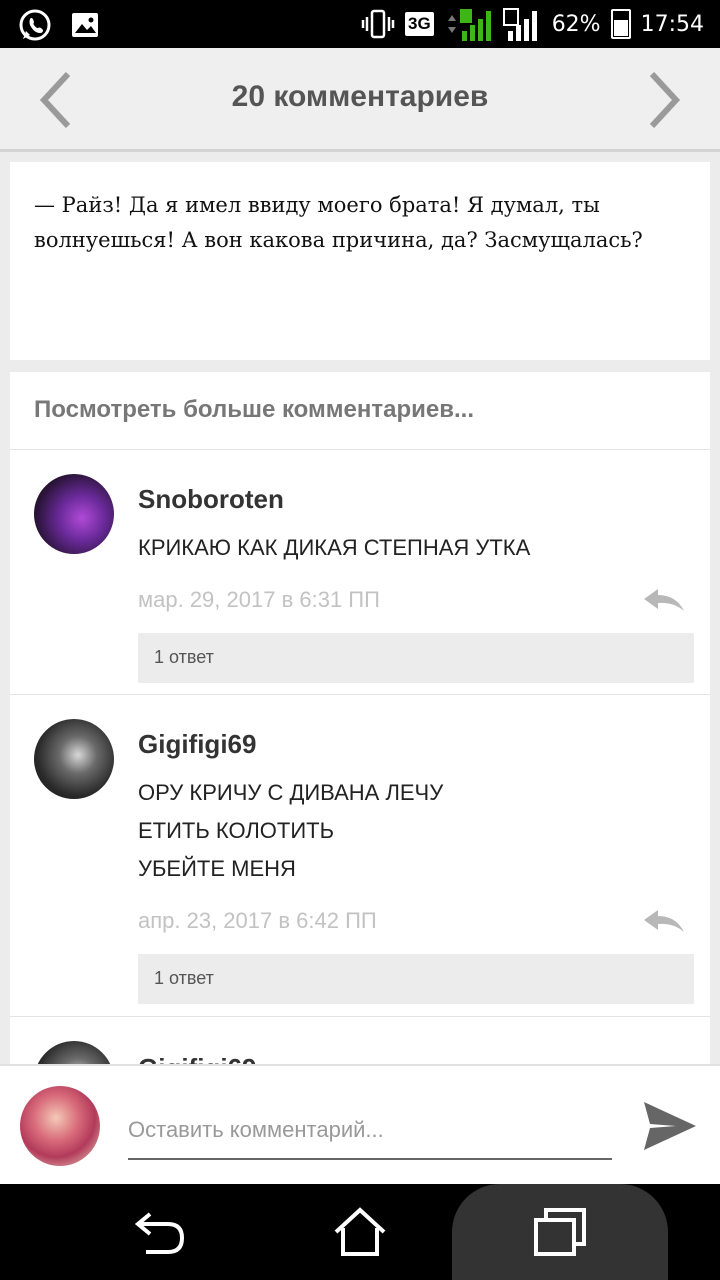 This screenshot has height=1280, width=720. Describe the element at coordinates (236, 830) in the screenshot. I see `comment-text-line: ЕТИТЬ КОЛОТИТЬ` at that location.